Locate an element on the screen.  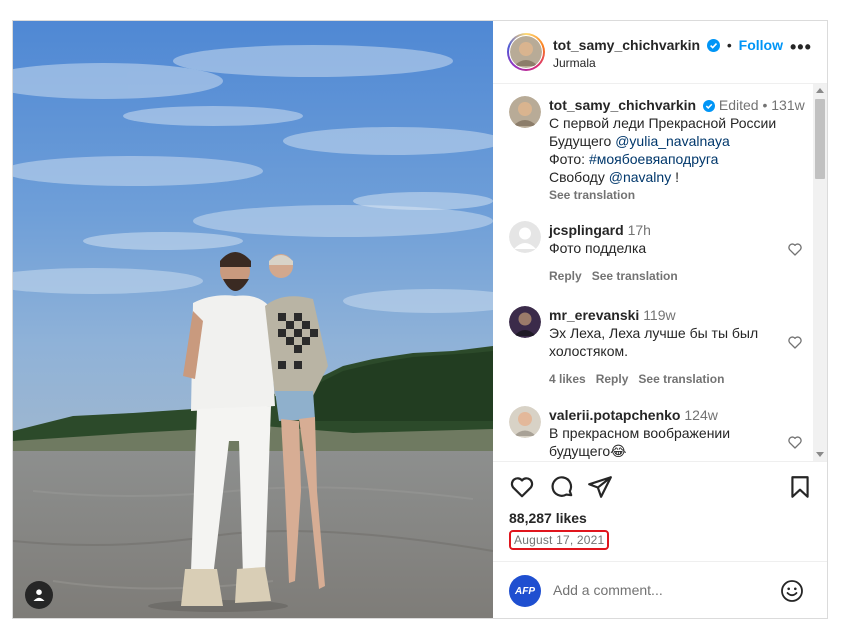
scroll-down-arrow-icon is located at coordinates (820, 454).